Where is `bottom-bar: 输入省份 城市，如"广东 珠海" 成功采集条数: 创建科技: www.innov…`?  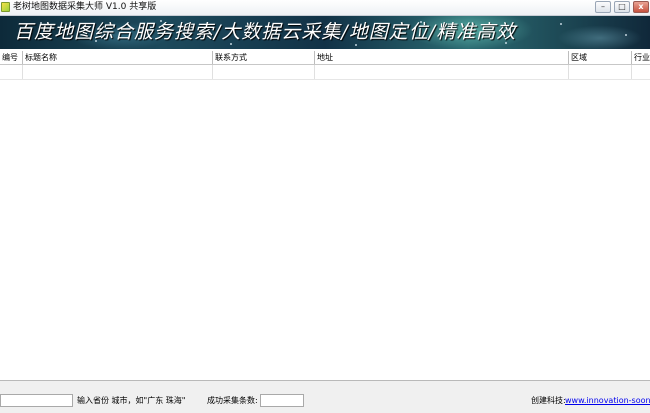
bottom-bar: 输入省份 城市，如"广东 珠海" 成功采集条数: 创建科技: www.innov… is located at coordinates (325, 396).